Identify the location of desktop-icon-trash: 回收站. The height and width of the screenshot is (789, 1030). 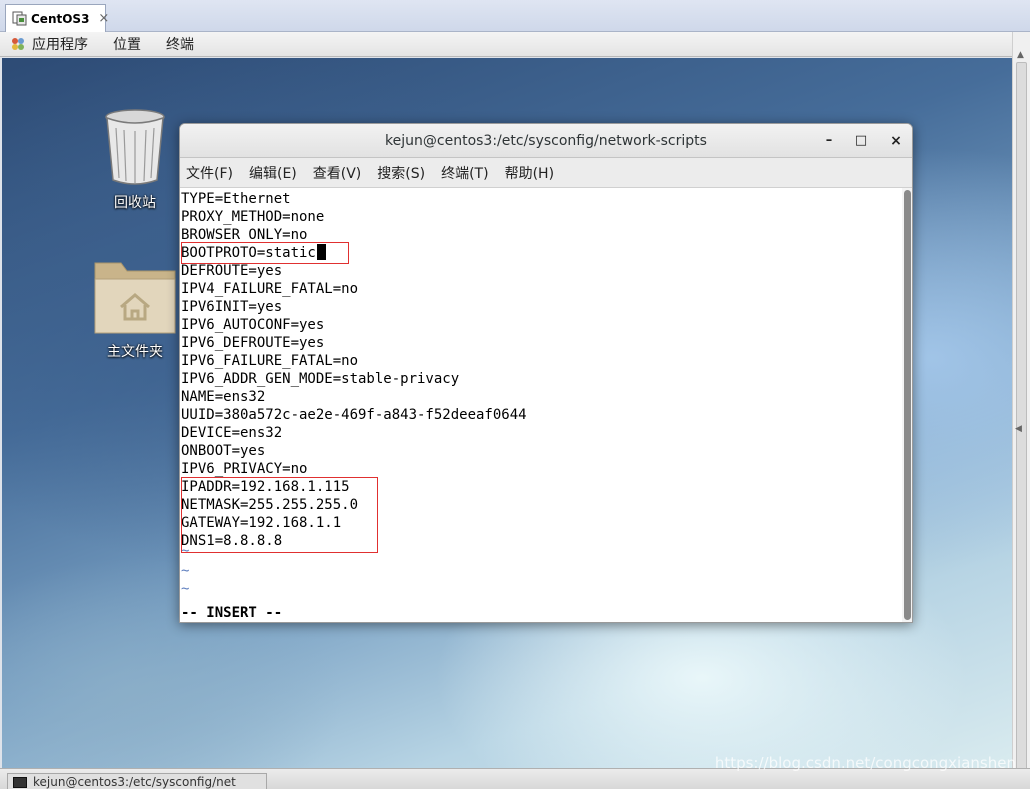
(135, 160).